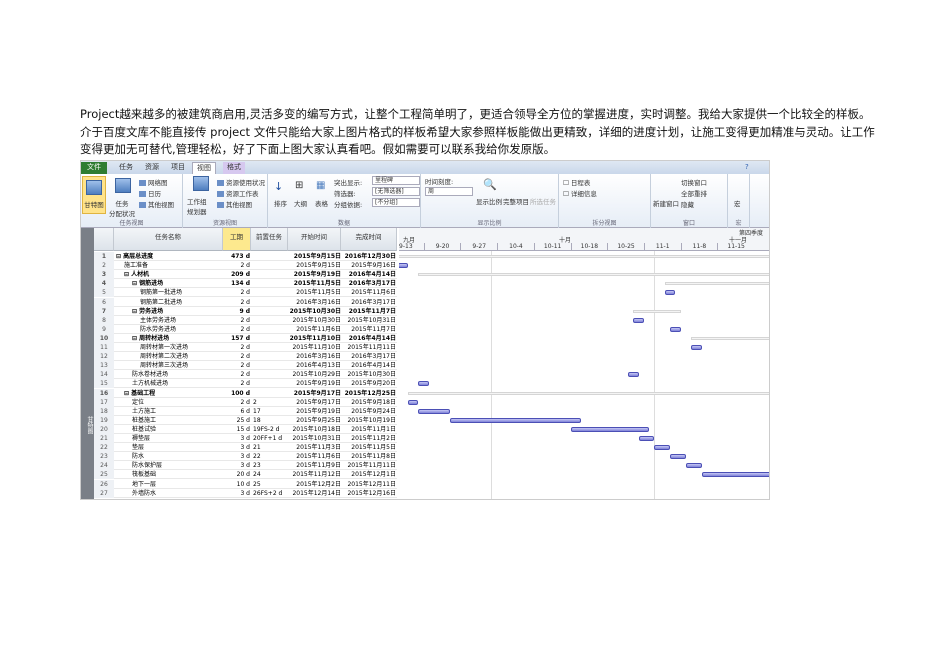 The width and height of the screenshot is (950, 672). I want to click on table-row: 24 防水保护层 3 d 23 2015年11月9日 2015年11月11日, so click(245, 466).